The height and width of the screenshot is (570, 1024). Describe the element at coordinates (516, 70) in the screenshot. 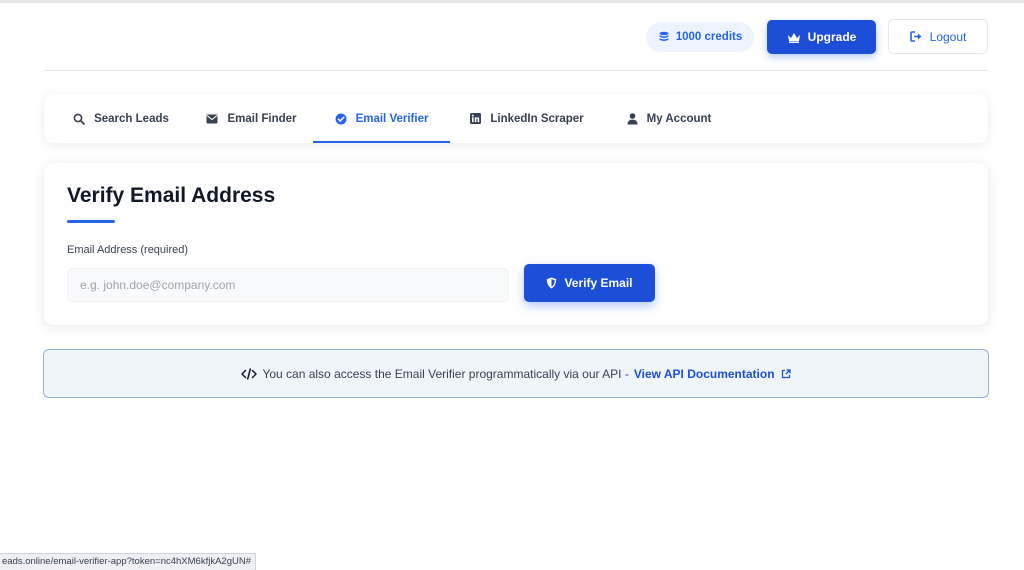

I see `header-divider` at that location.